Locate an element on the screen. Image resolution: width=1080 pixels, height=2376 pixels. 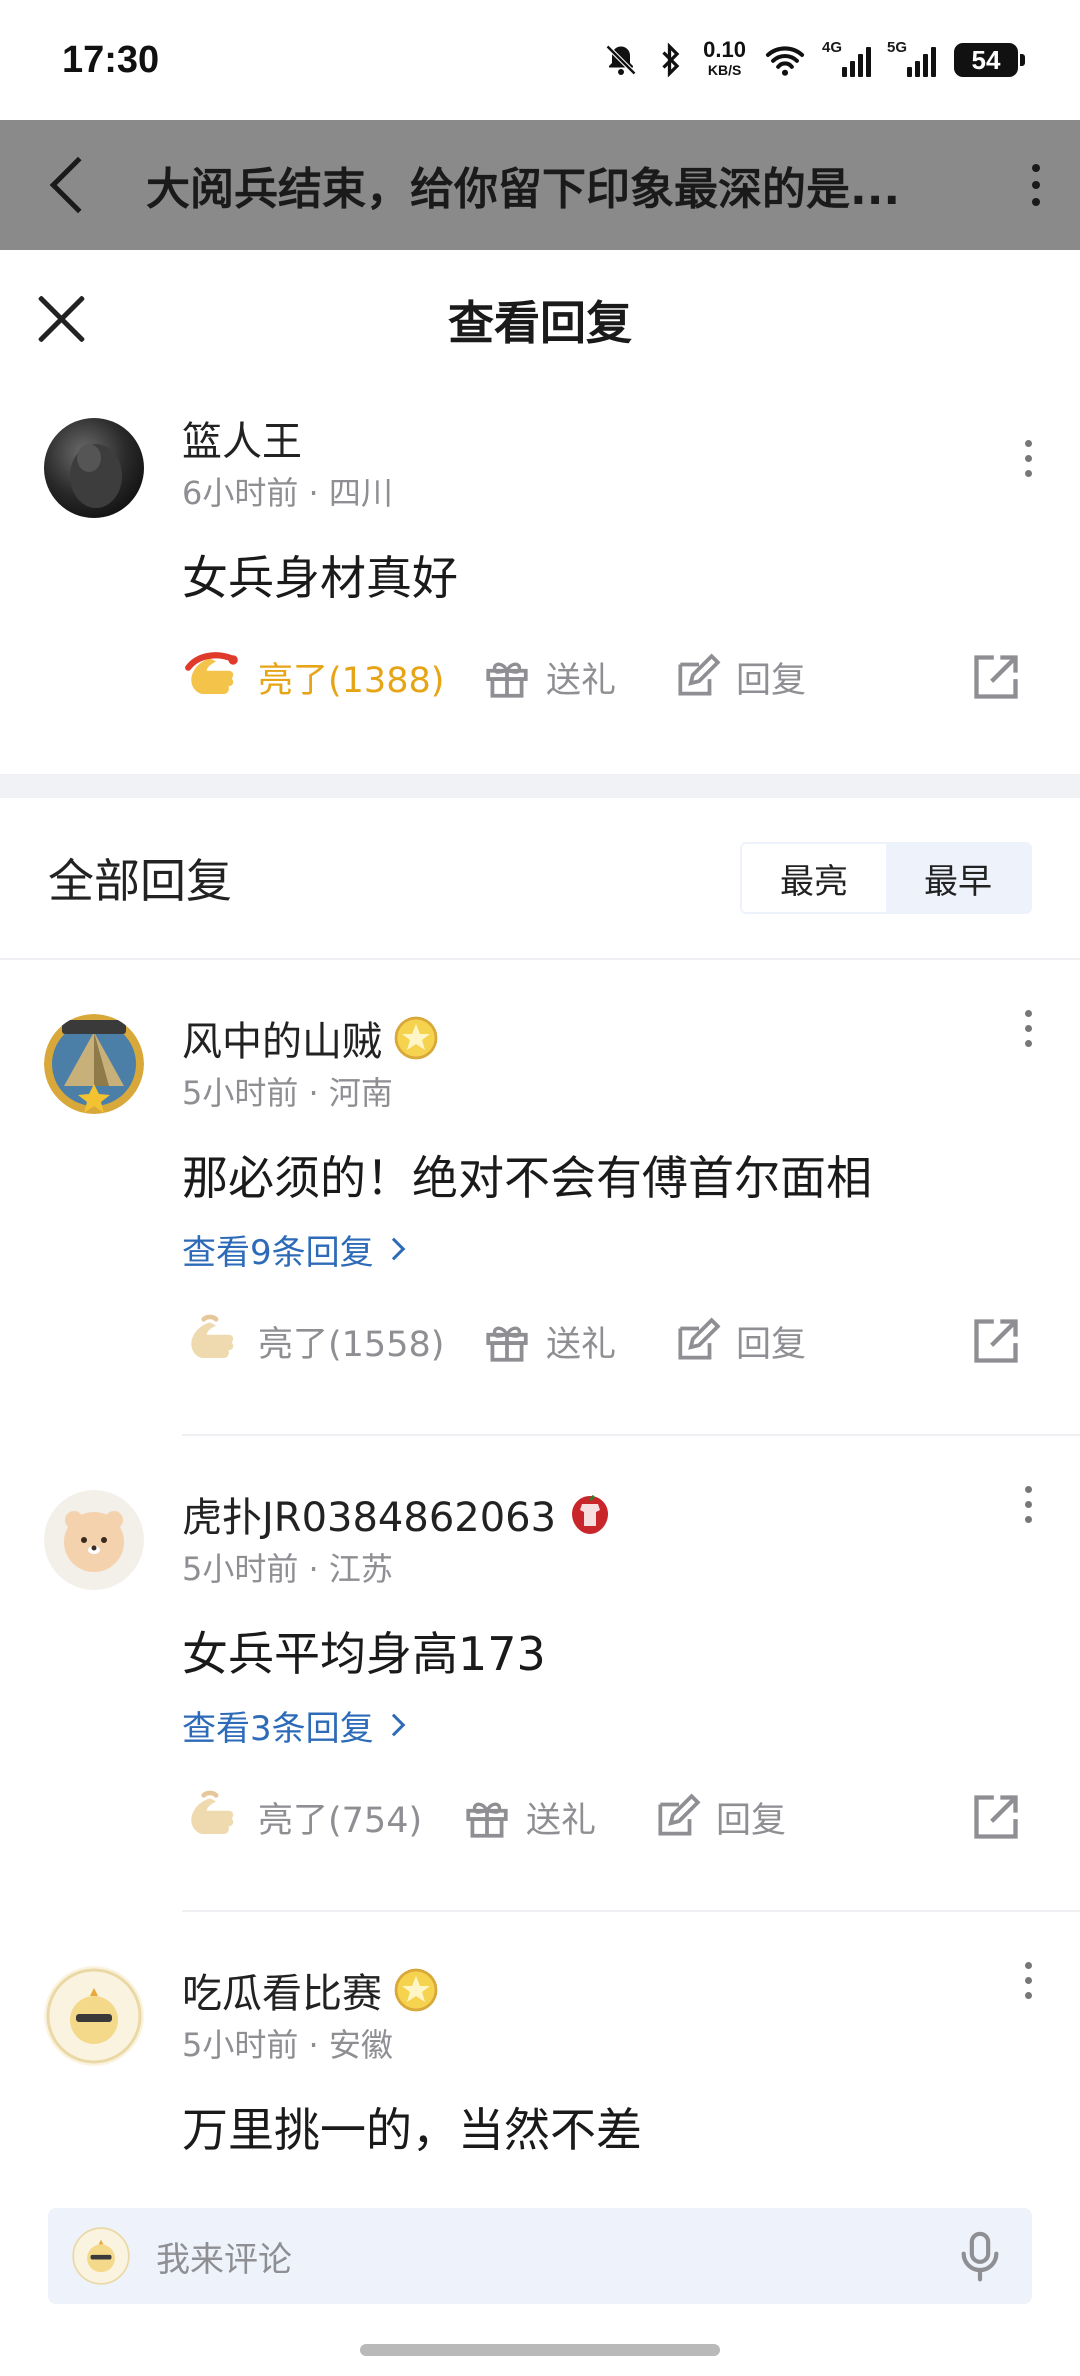
microphone-icon is located at coordinates (980, 2256).